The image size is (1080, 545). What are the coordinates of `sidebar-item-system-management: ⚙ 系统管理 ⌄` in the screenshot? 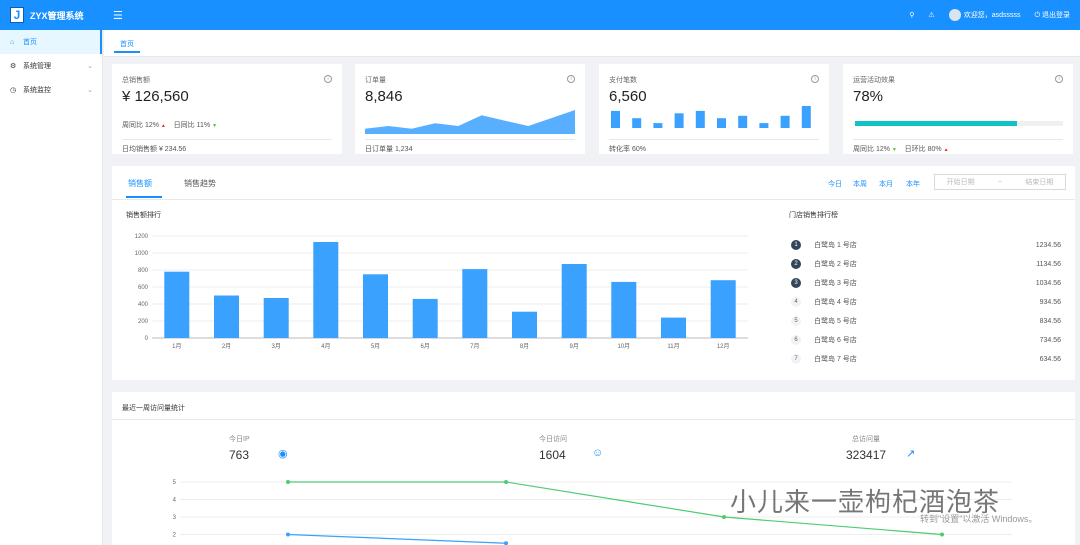 It's located at (51, 66).